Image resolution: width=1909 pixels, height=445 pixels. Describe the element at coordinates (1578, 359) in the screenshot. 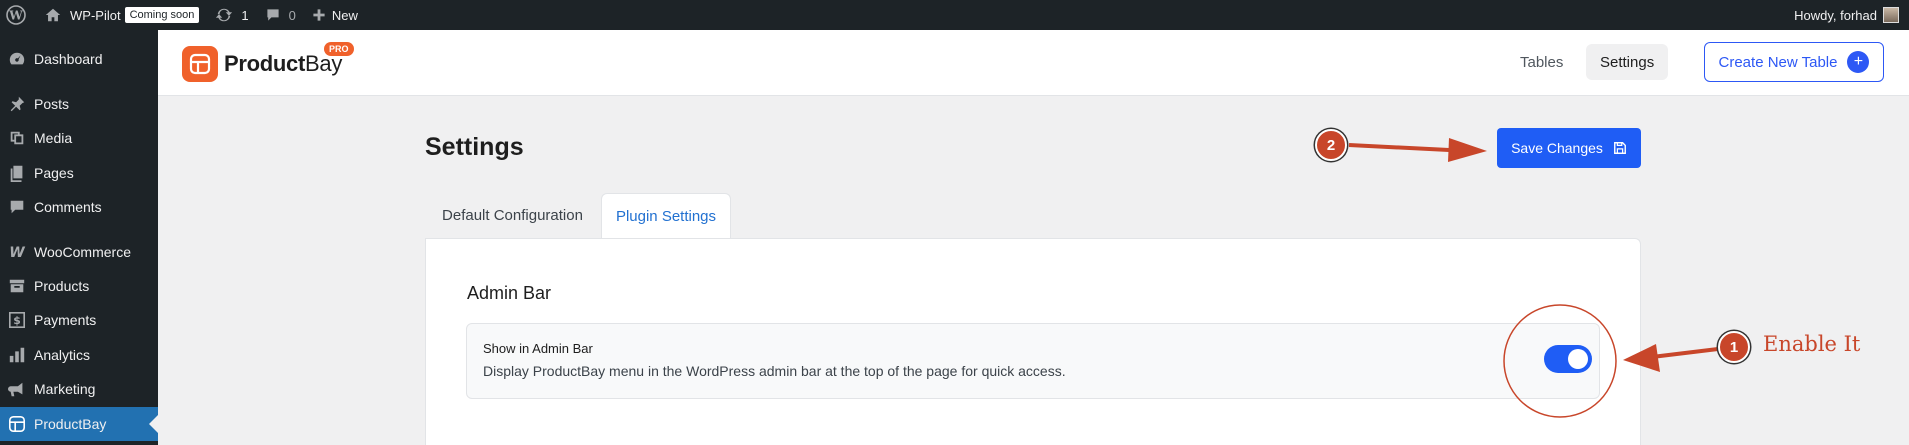

I see `toggle-knob` at that location.